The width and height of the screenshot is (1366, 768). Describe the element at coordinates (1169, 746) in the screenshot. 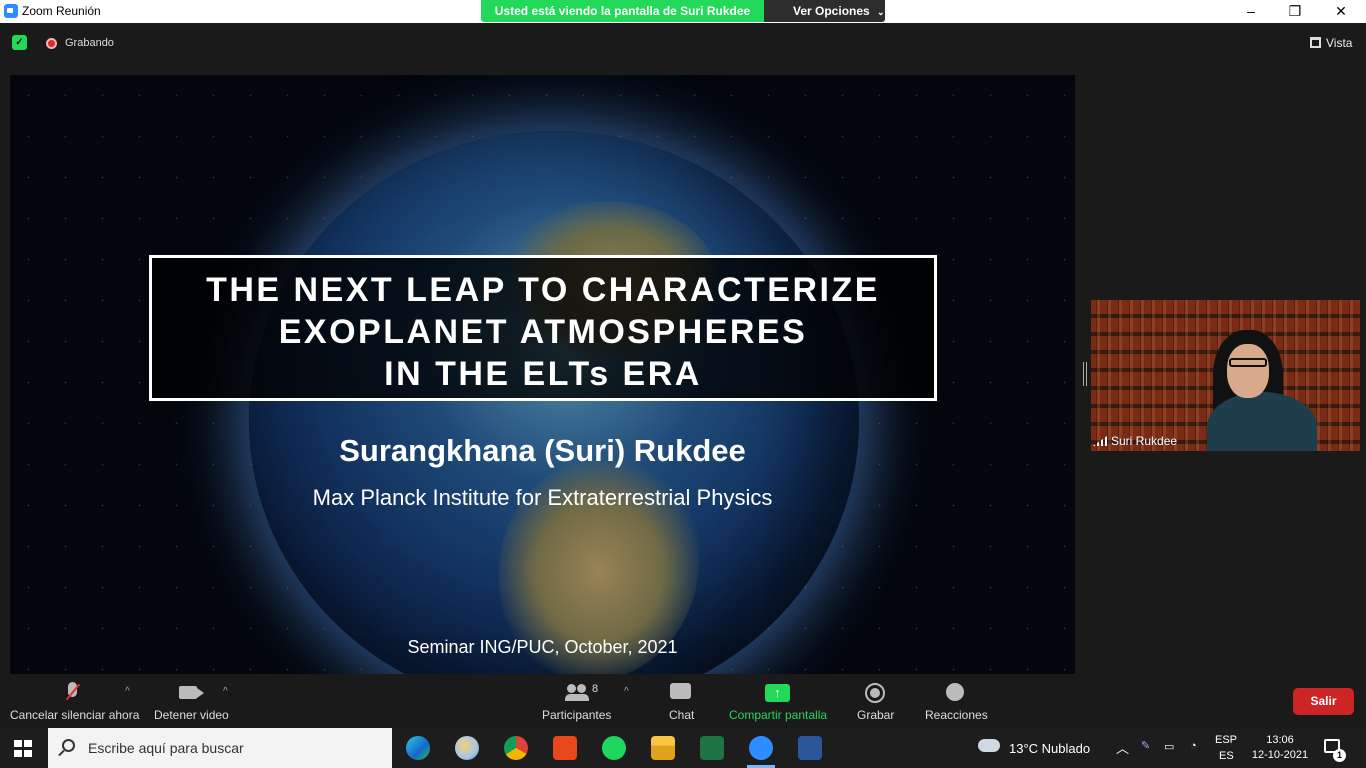

I see `battery-icon: ▭` at that location.